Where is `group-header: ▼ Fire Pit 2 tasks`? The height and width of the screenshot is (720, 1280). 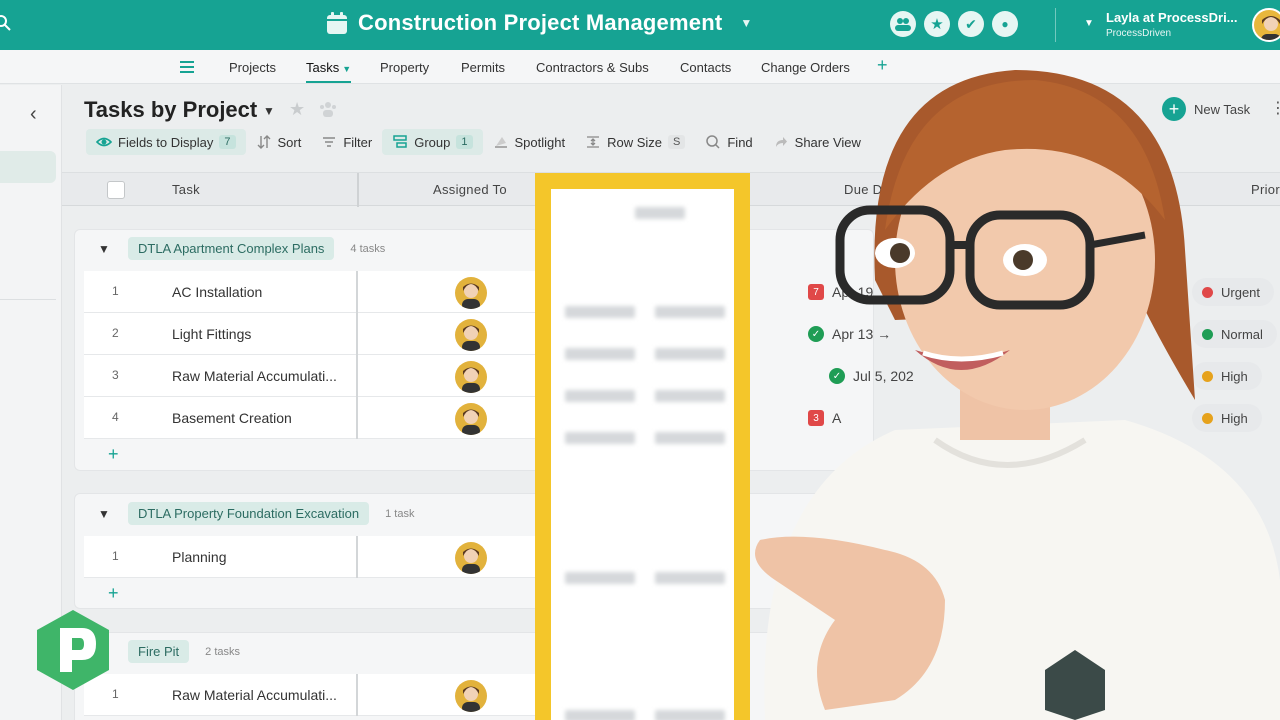
group-header: ▼ Fire Pit 2 tasks is located at coordinates (169, 651).